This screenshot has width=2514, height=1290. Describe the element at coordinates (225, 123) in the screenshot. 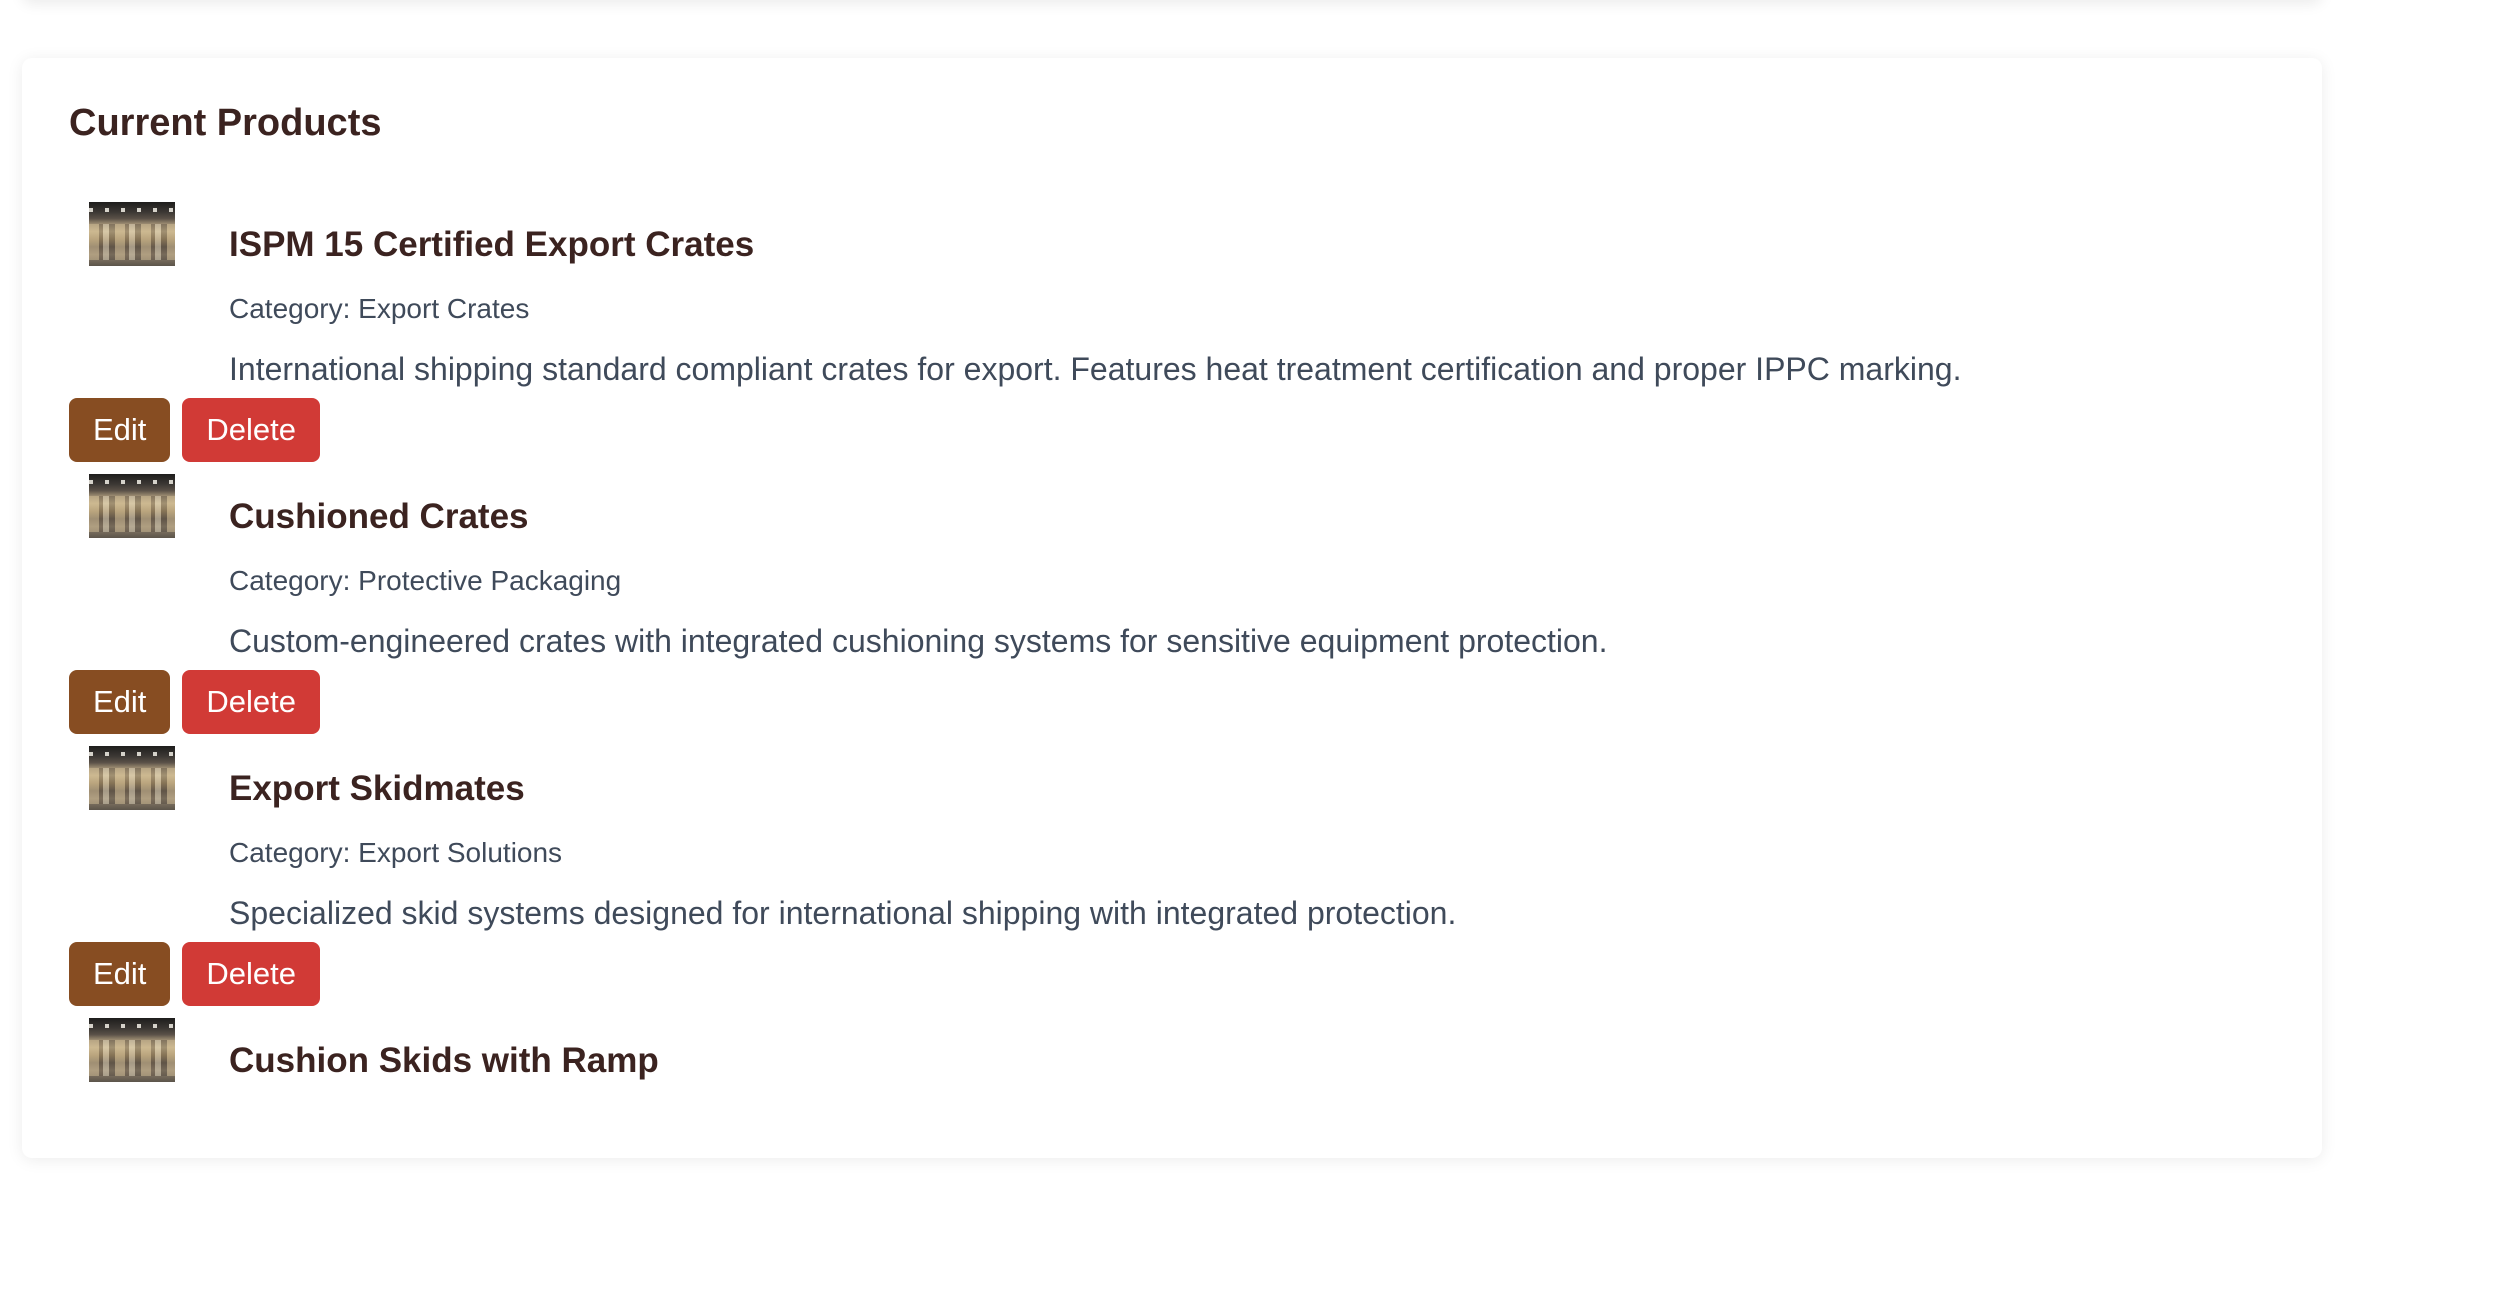

I see `section-title: Current Products` at that location.